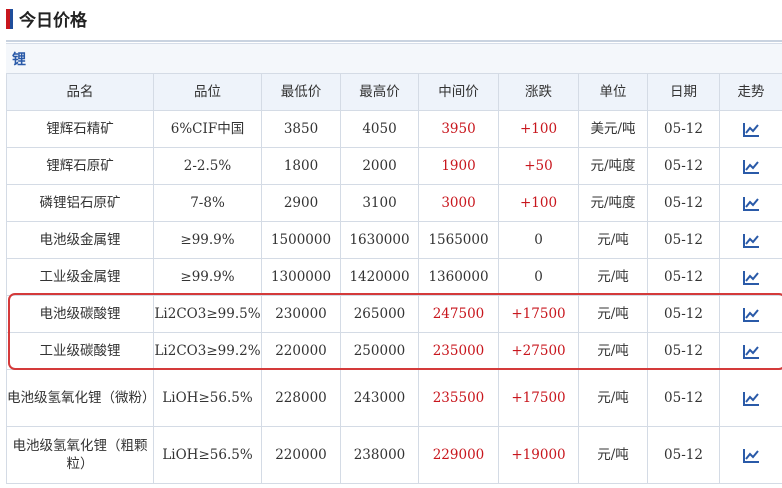 The height and width of the screenshot is (488, 782). Describe the element at coordinates (458, 166) in the screenshot. I see `cell-mid: 1900` at that location.